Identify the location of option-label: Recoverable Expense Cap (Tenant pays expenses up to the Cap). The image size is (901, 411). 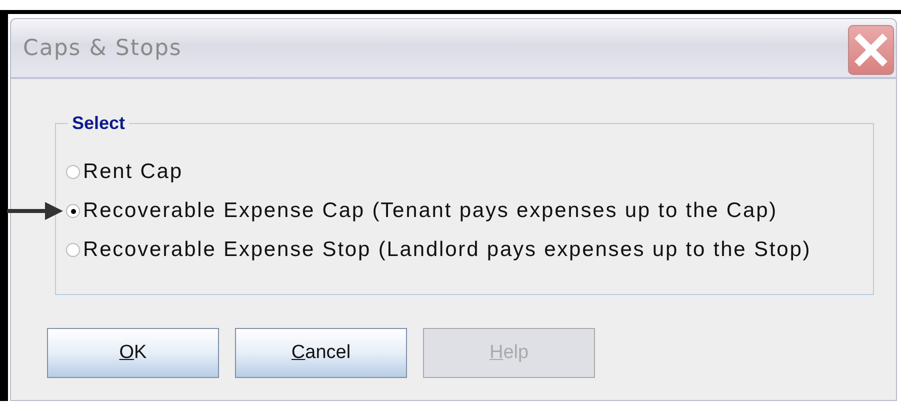
(430, 211).